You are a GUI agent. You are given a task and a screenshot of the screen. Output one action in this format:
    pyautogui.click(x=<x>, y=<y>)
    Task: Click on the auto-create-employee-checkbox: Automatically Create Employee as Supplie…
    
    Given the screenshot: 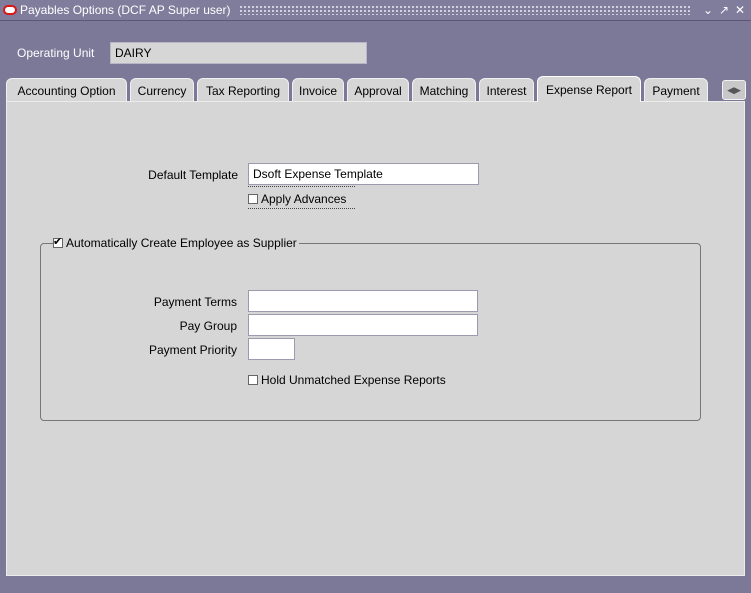 What is the action you would take?
    pyautogui.click(x=176, y=242)
    